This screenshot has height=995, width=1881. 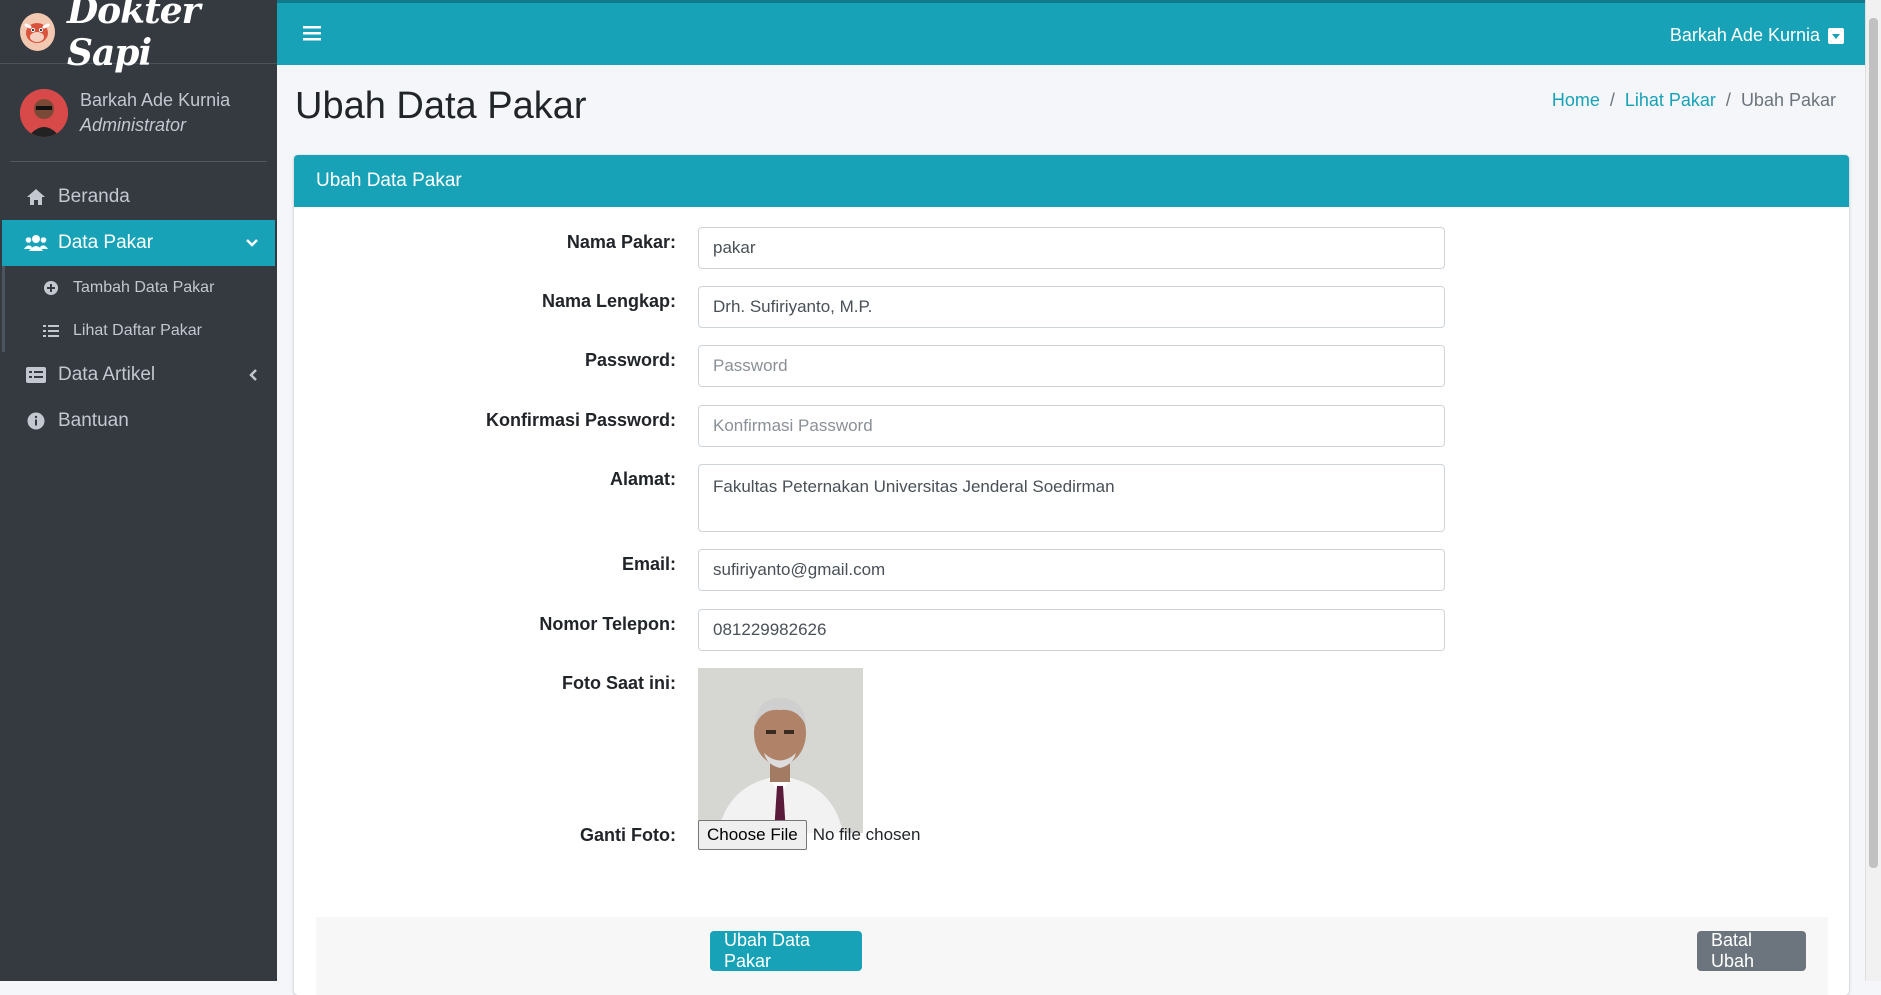 What do you see at coordinates (866, 834) in the screenshot?
I see `file-status: No file chosen` at bounding box center [866, 834].